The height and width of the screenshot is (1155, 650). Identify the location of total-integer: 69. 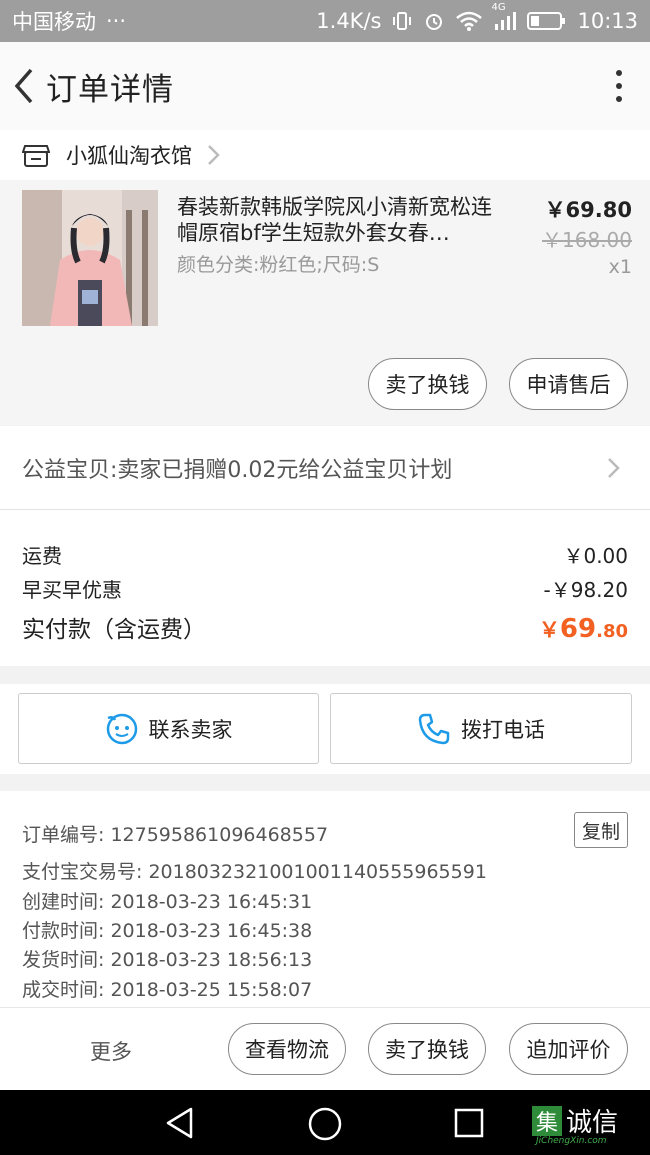
(578, 629).